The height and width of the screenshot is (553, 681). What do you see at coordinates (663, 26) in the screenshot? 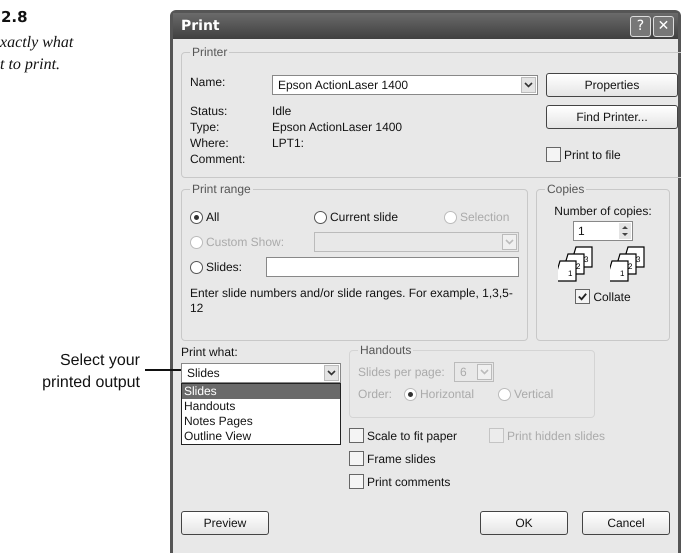
I see `close-button: ✕` at bounding box center [663, 26].